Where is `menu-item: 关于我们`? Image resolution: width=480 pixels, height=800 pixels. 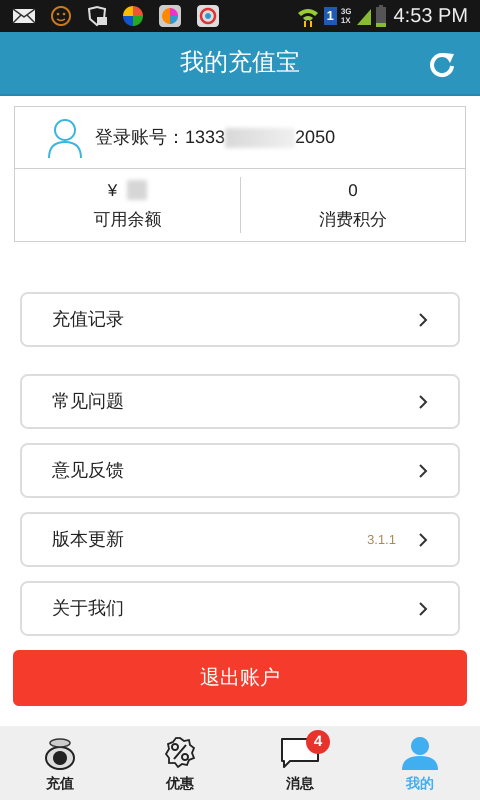
menu-item: 关于我们 is located at coordinates (240, 608).